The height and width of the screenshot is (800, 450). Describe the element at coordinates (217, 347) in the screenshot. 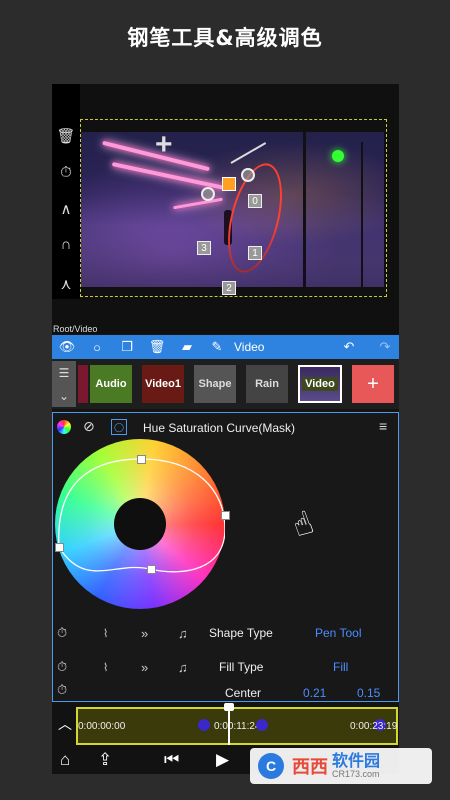

I see `pencil-icon: ✎` at that location.